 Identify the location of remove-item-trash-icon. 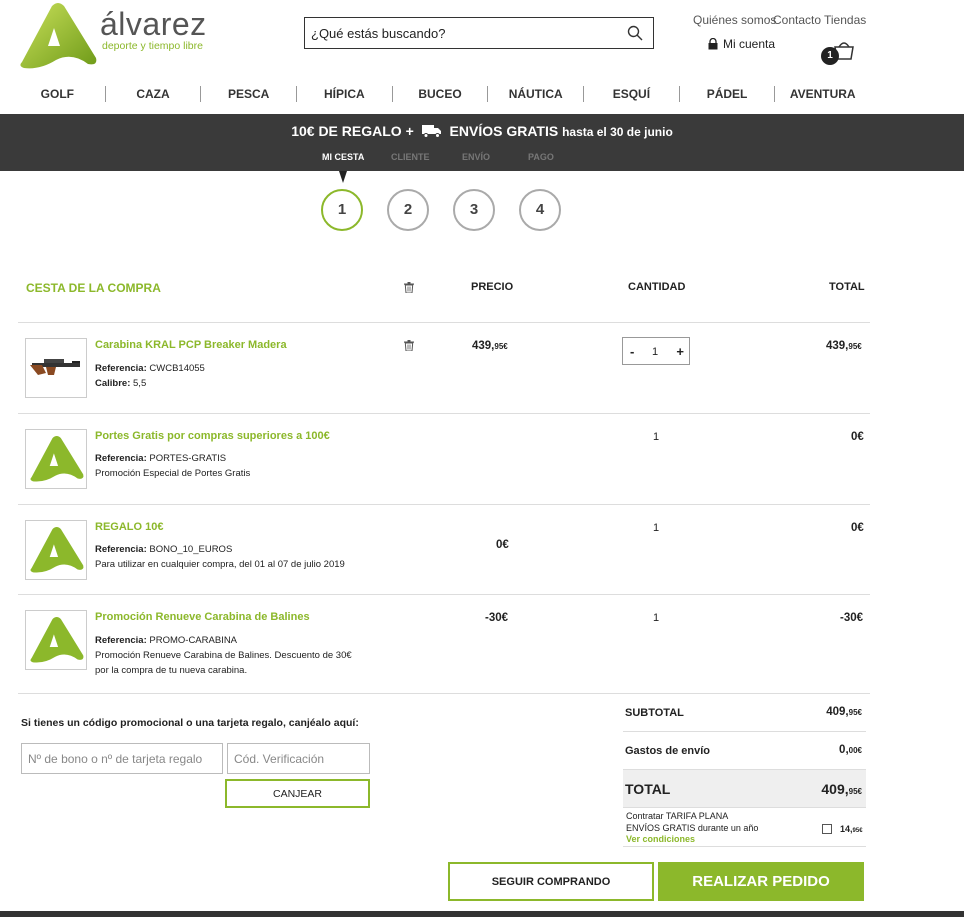
(409, 345).